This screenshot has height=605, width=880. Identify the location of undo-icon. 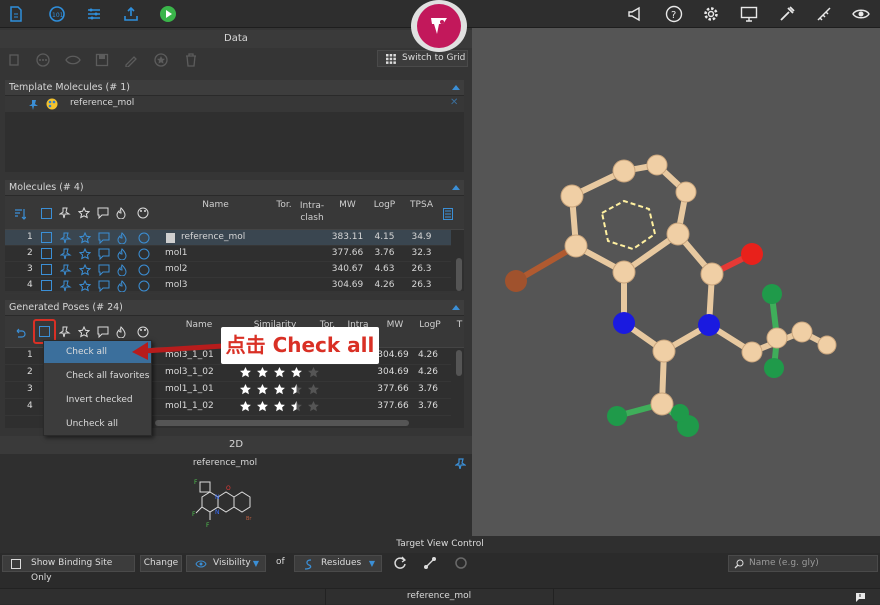
(20, 333).